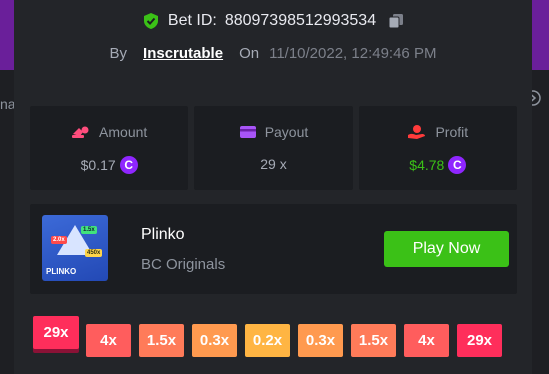 The image size is (549, 374). I want to click on bet-id-value: 88097398512993534, so click(300, 20).